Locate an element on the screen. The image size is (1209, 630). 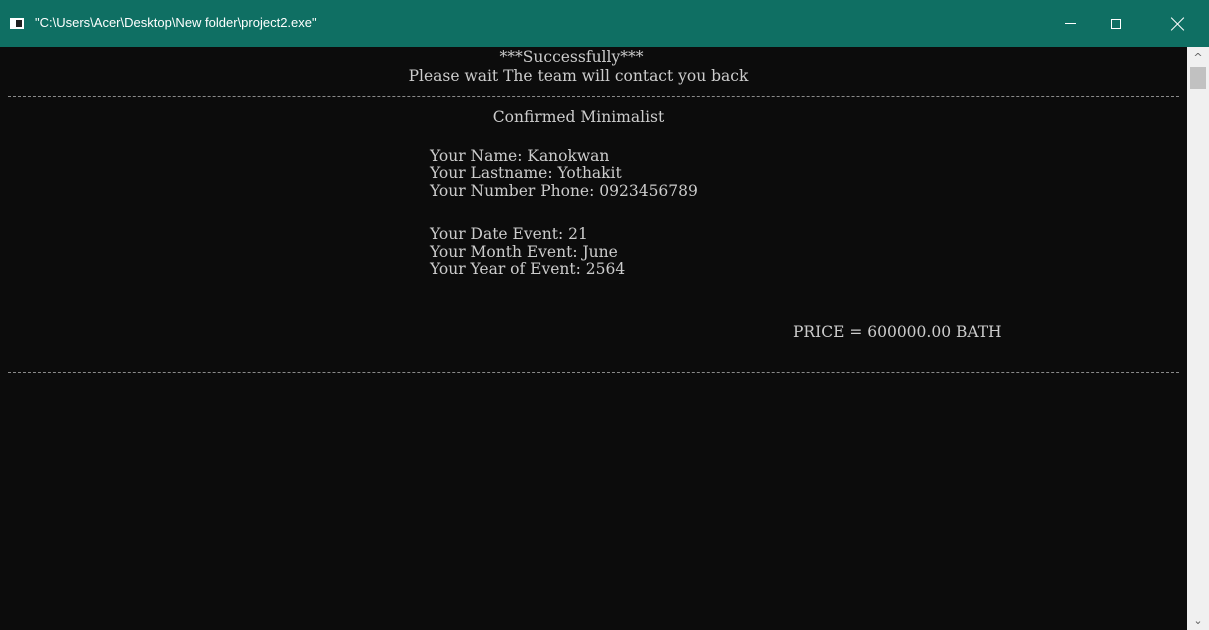
close-icon is located at coordinates (1178, 24).